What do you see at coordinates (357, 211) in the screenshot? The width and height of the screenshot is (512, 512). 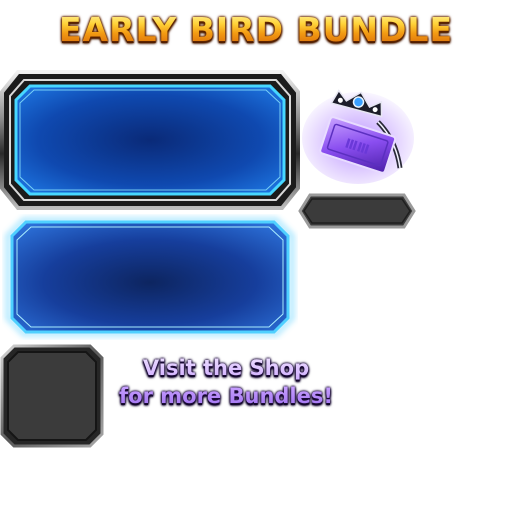 I see `item-label-slot` at bounding box center [357, 211].